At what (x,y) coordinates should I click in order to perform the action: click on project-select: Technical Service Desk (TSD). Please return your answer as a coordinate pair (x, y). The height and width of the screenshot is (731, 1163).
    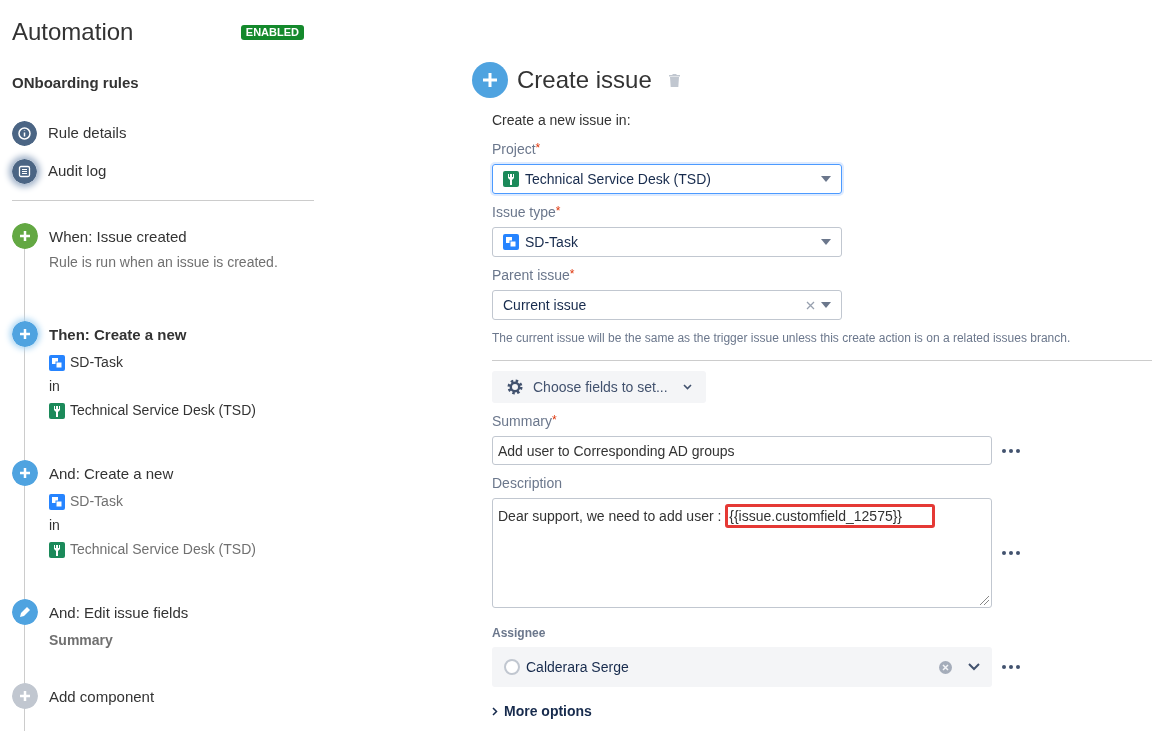
    Looking at the image, I should click on (667, 179).